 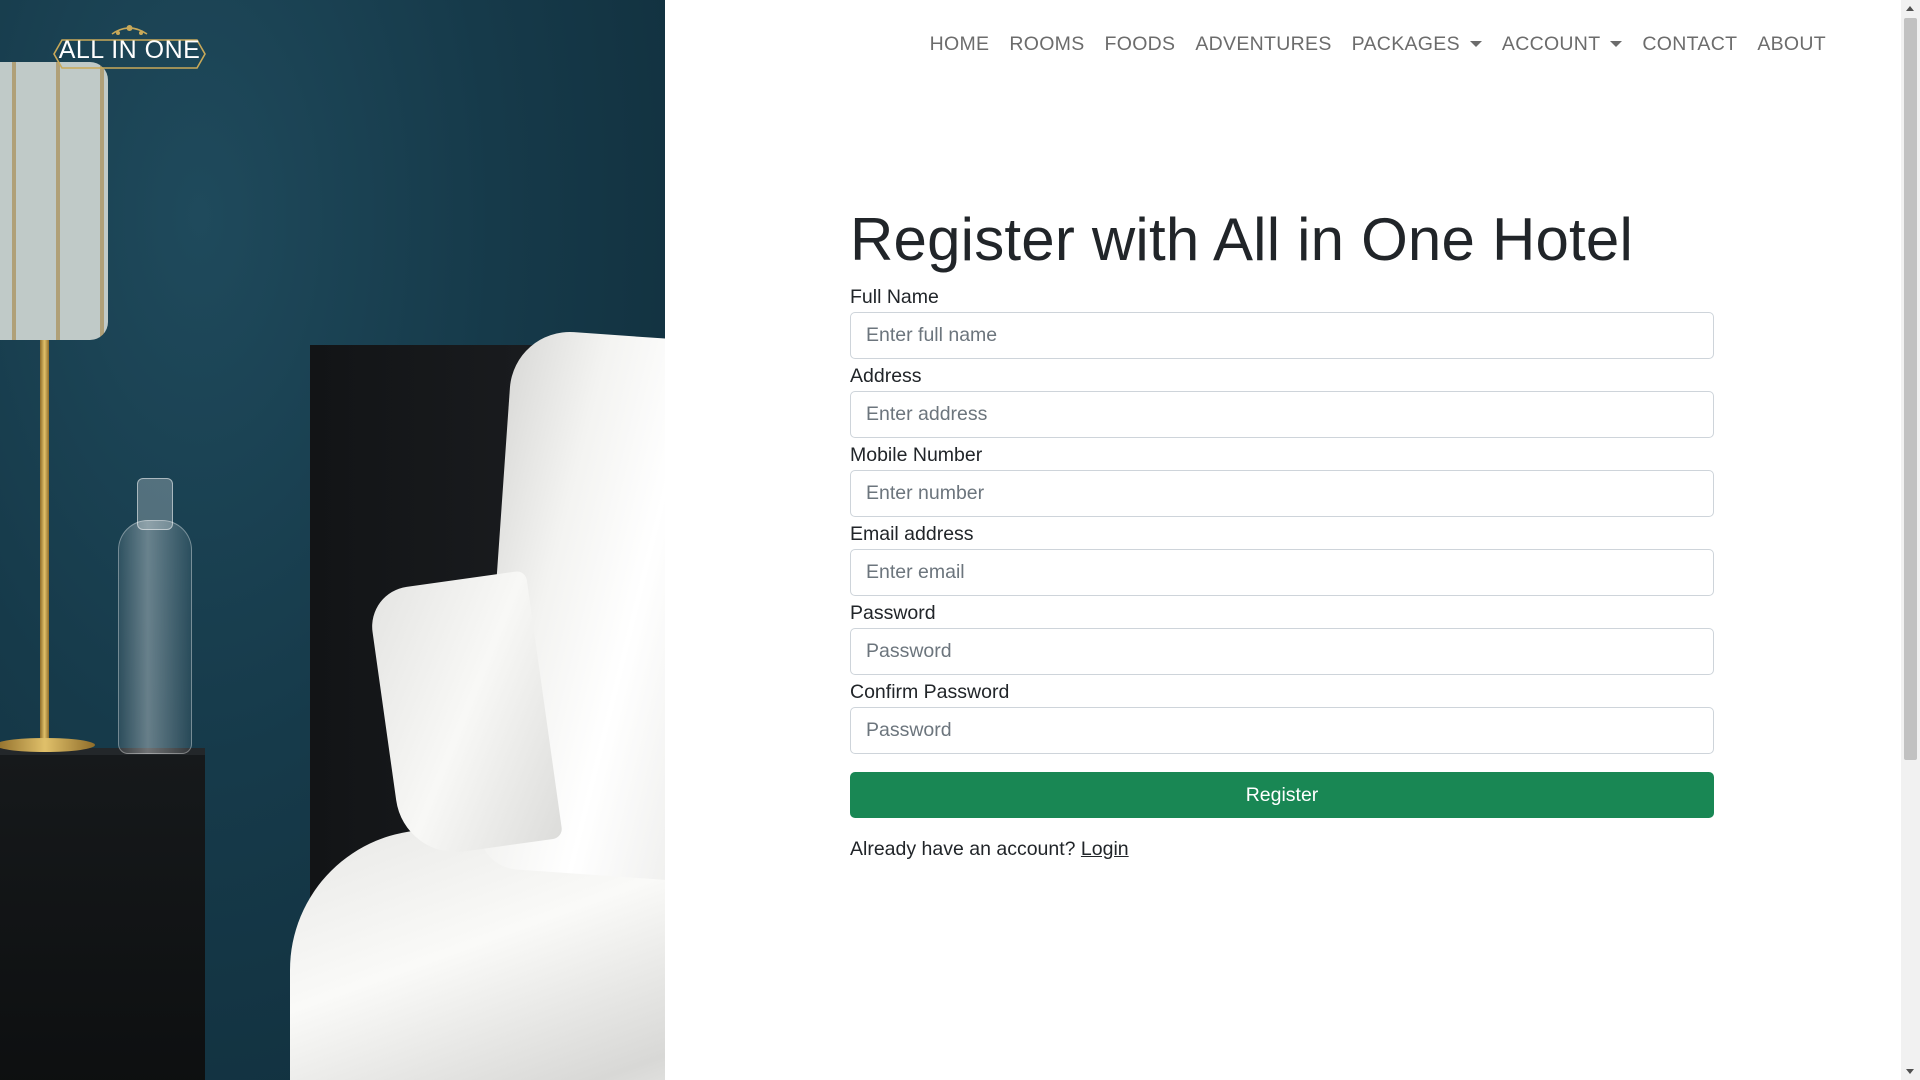 I want to click on nav-foods: FOODS, so click(x=1140, y=44).